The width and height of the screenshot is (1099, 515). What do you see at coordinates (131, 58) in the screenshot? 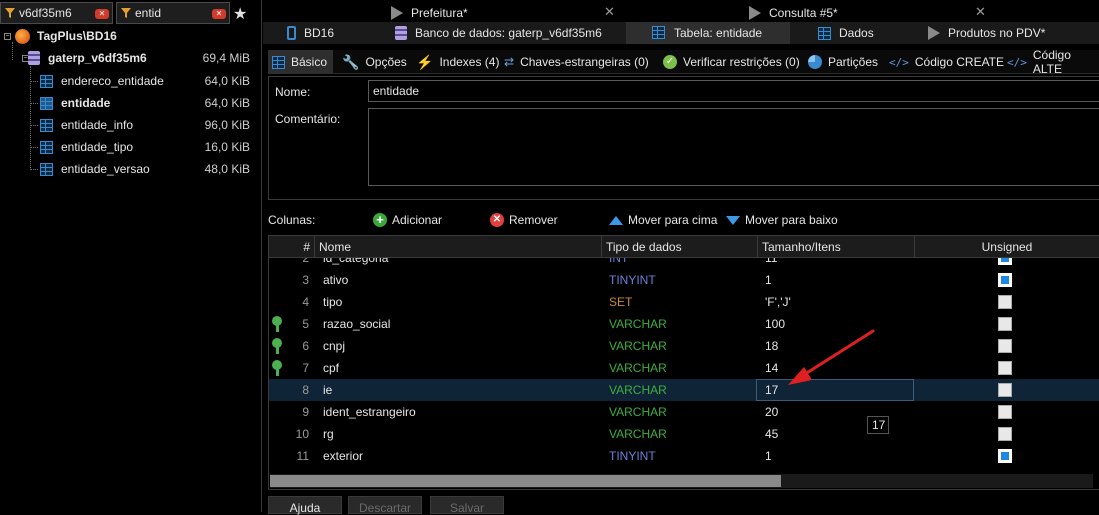
I see `tree-item-database: − gaterp_v6df35m6 69,4 MiB` at bounding box center [131, 58].